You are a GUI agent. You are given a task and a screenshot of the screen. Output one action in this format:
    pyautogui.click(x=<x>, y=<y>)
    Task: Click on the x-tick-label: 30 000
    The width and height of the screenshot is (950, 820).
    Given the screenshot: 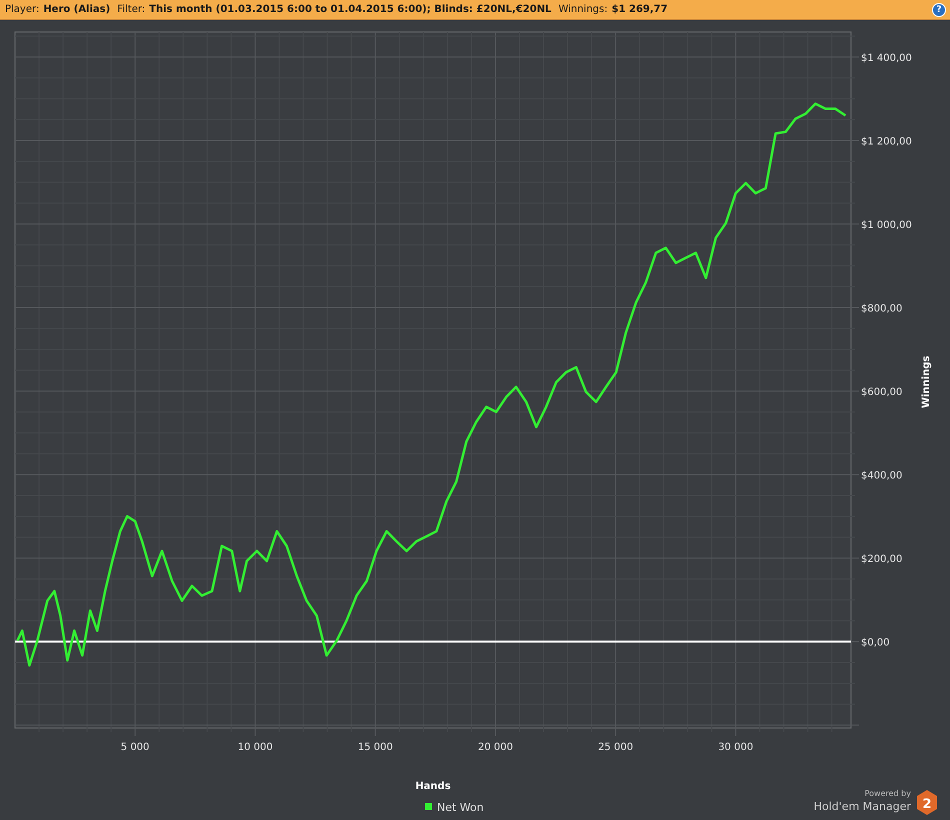 What is the action you would take?
    pyautogui.click(x=736, y=747)
    